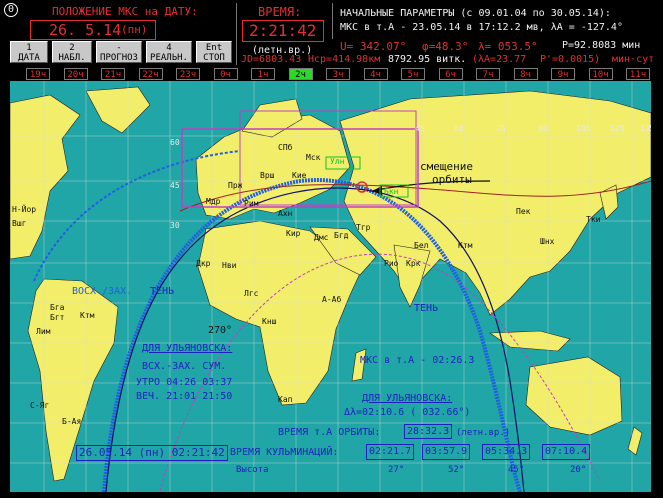 This screenshot has width=663, height=498. Describe the element at coordinates (583, 128) in the screenshot. I see `lon-label: 105` at that location.